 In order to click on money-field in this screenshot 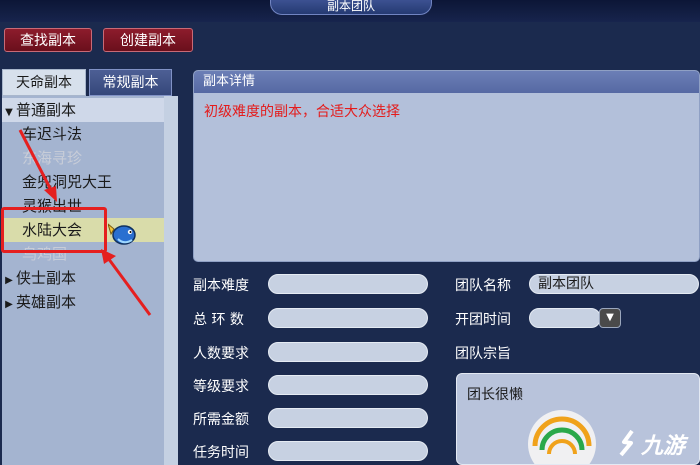, I will do `click(348, 418)`.